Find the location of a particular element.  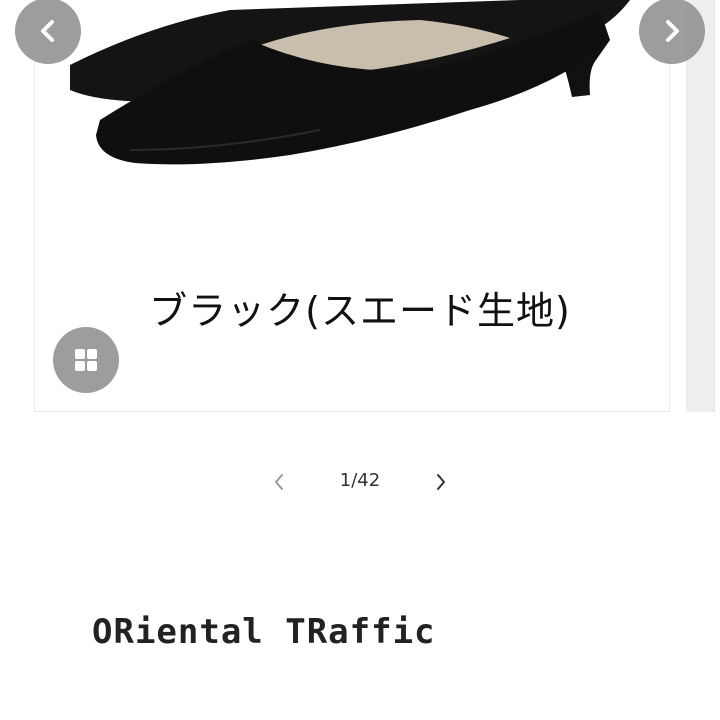

pager-counter: 1/42 is located at coordinates (360, 480).